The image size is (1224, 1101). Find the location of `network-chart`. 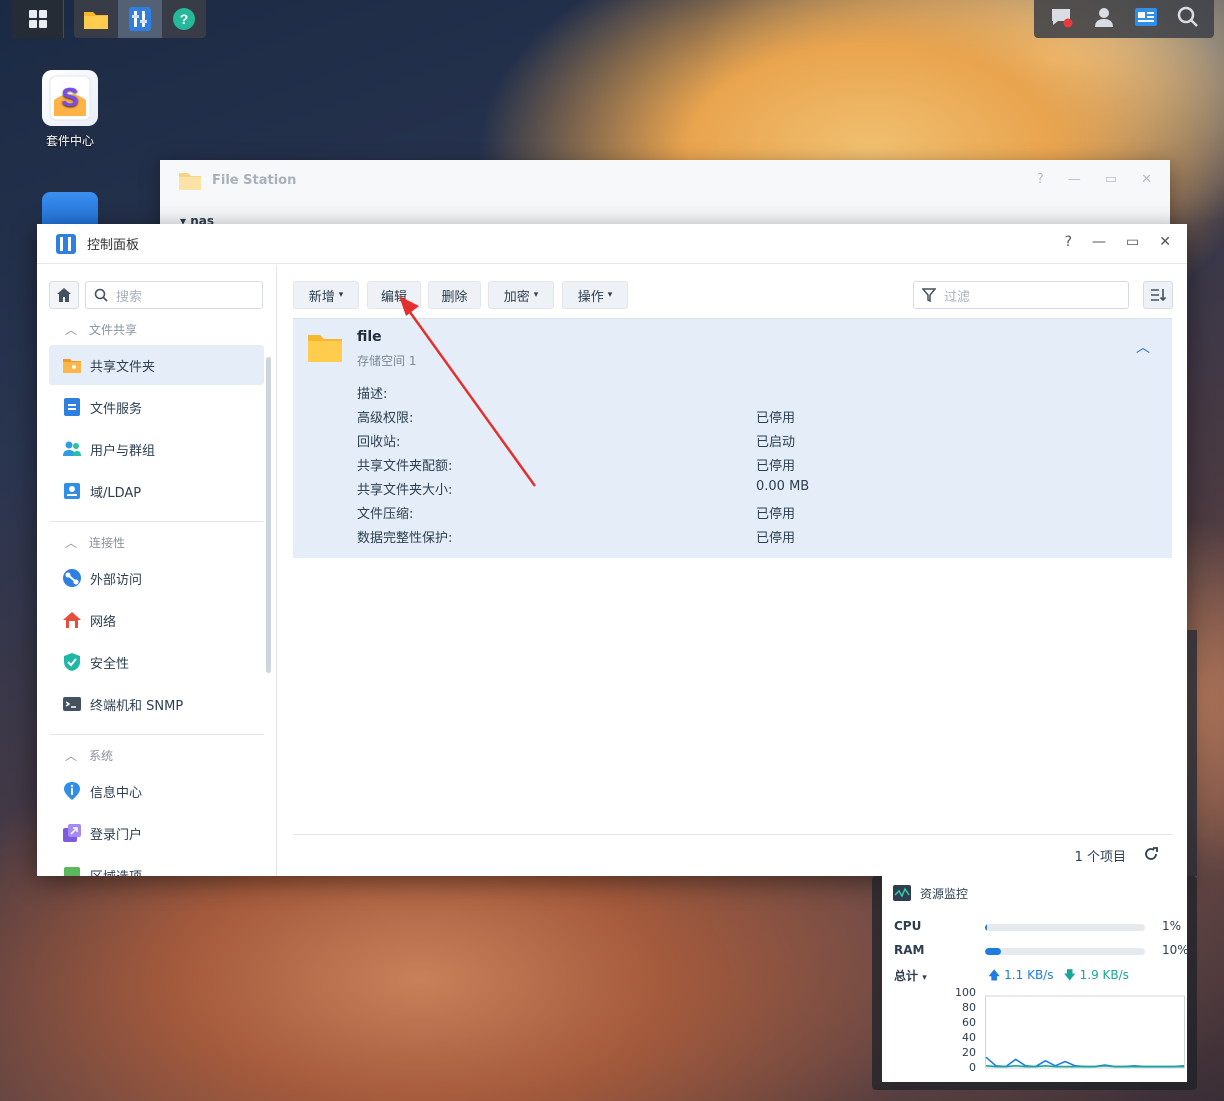

network-chart is located at coordinates (1085, 1032).